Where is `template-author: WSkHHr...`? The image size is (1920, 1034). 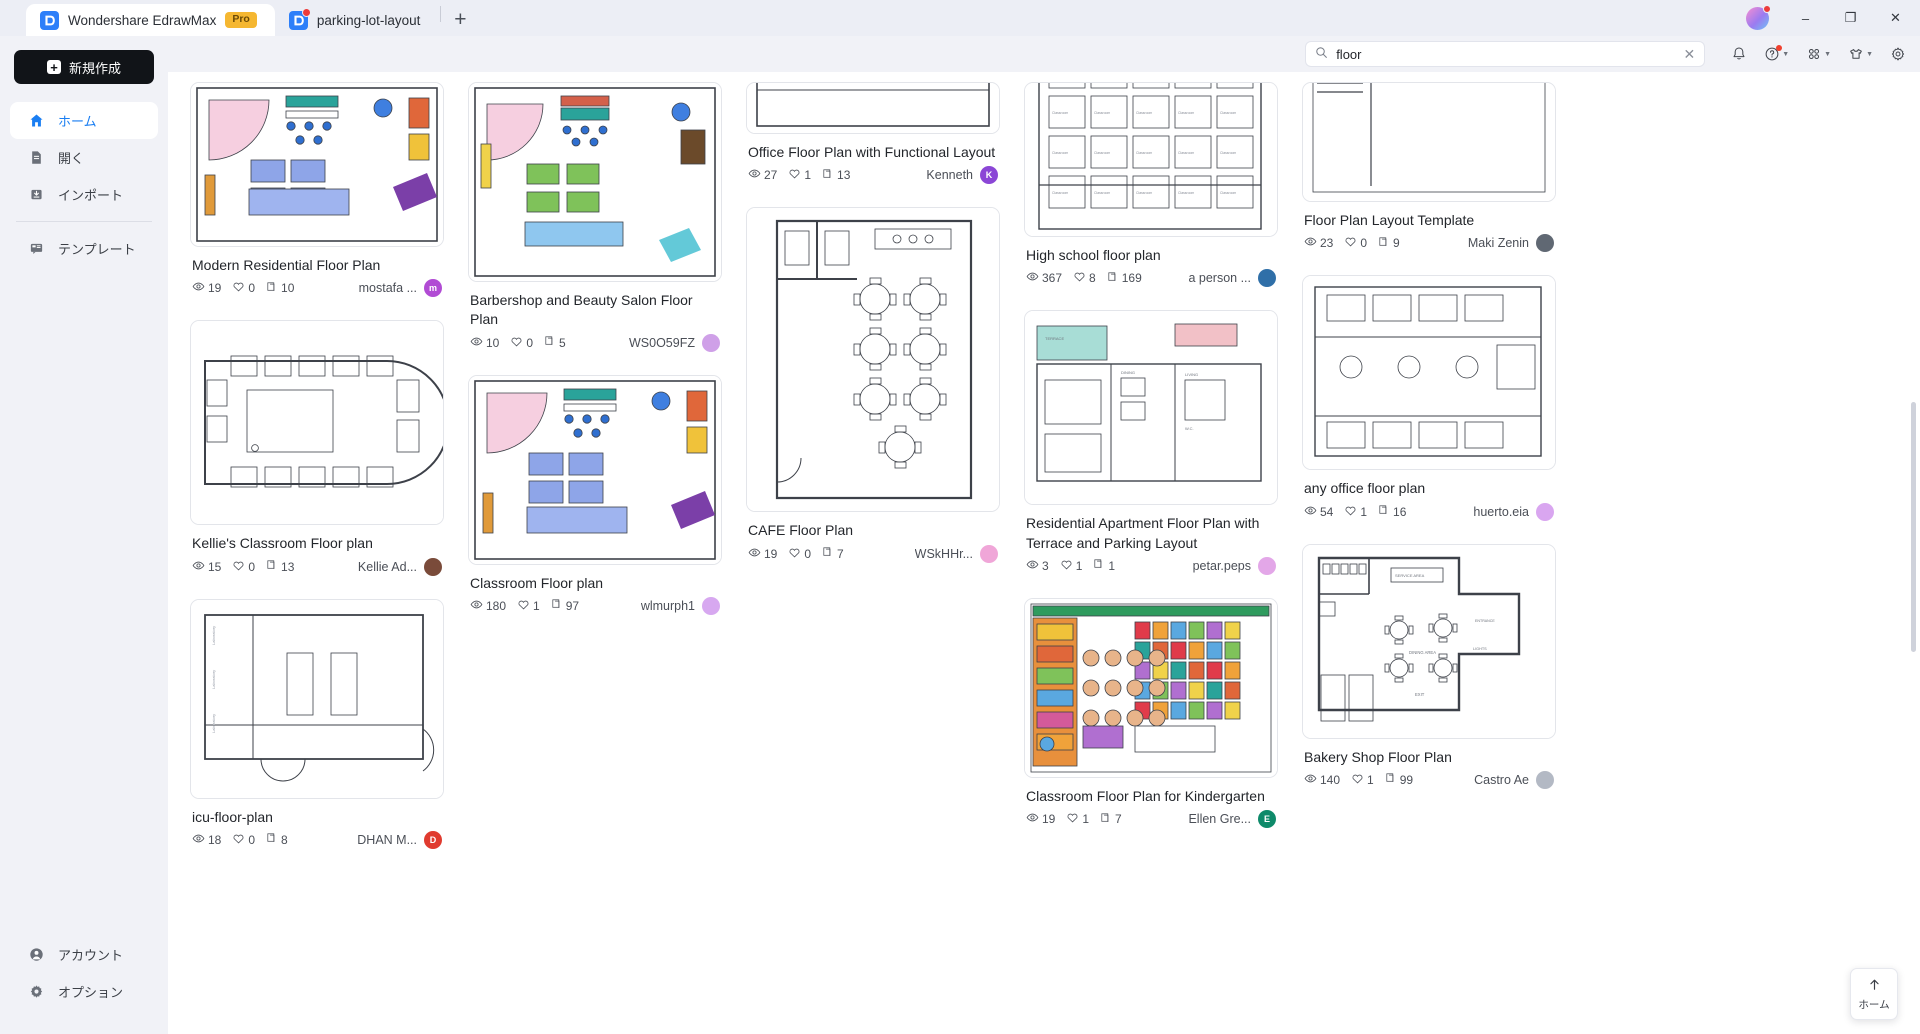
template-author: WSkHHr... is located at coordinates (956, 553).